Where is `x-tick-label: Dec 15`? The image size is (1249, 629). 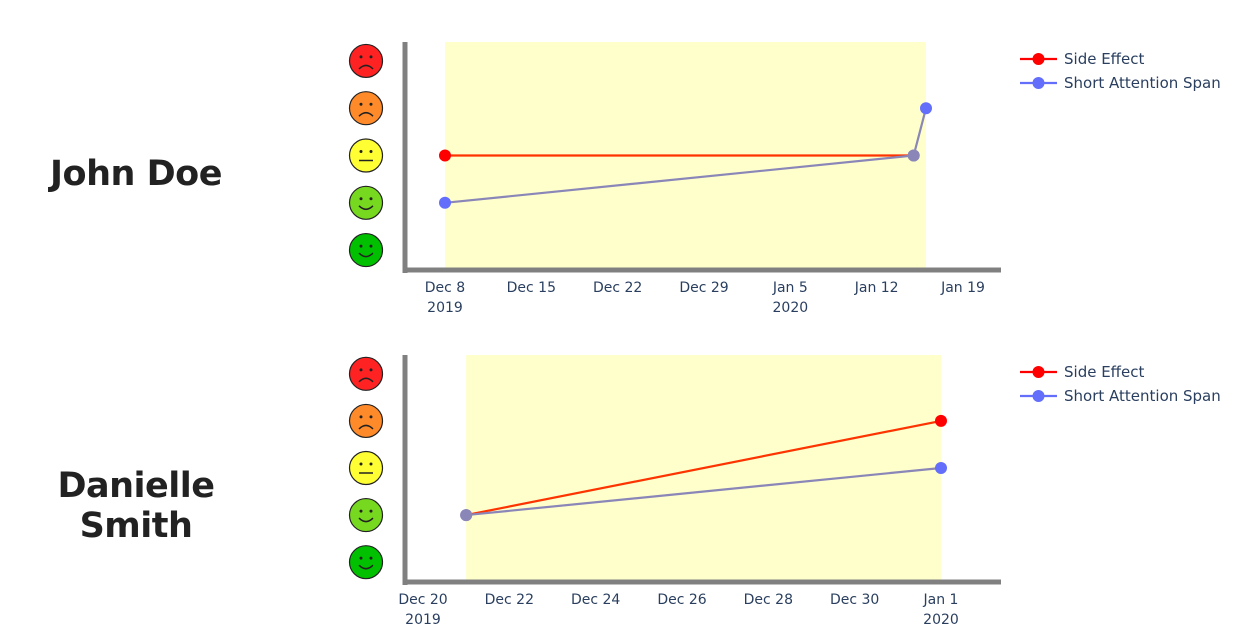 x-tick-label: Dec 15 is located at coordinates (531, 288).